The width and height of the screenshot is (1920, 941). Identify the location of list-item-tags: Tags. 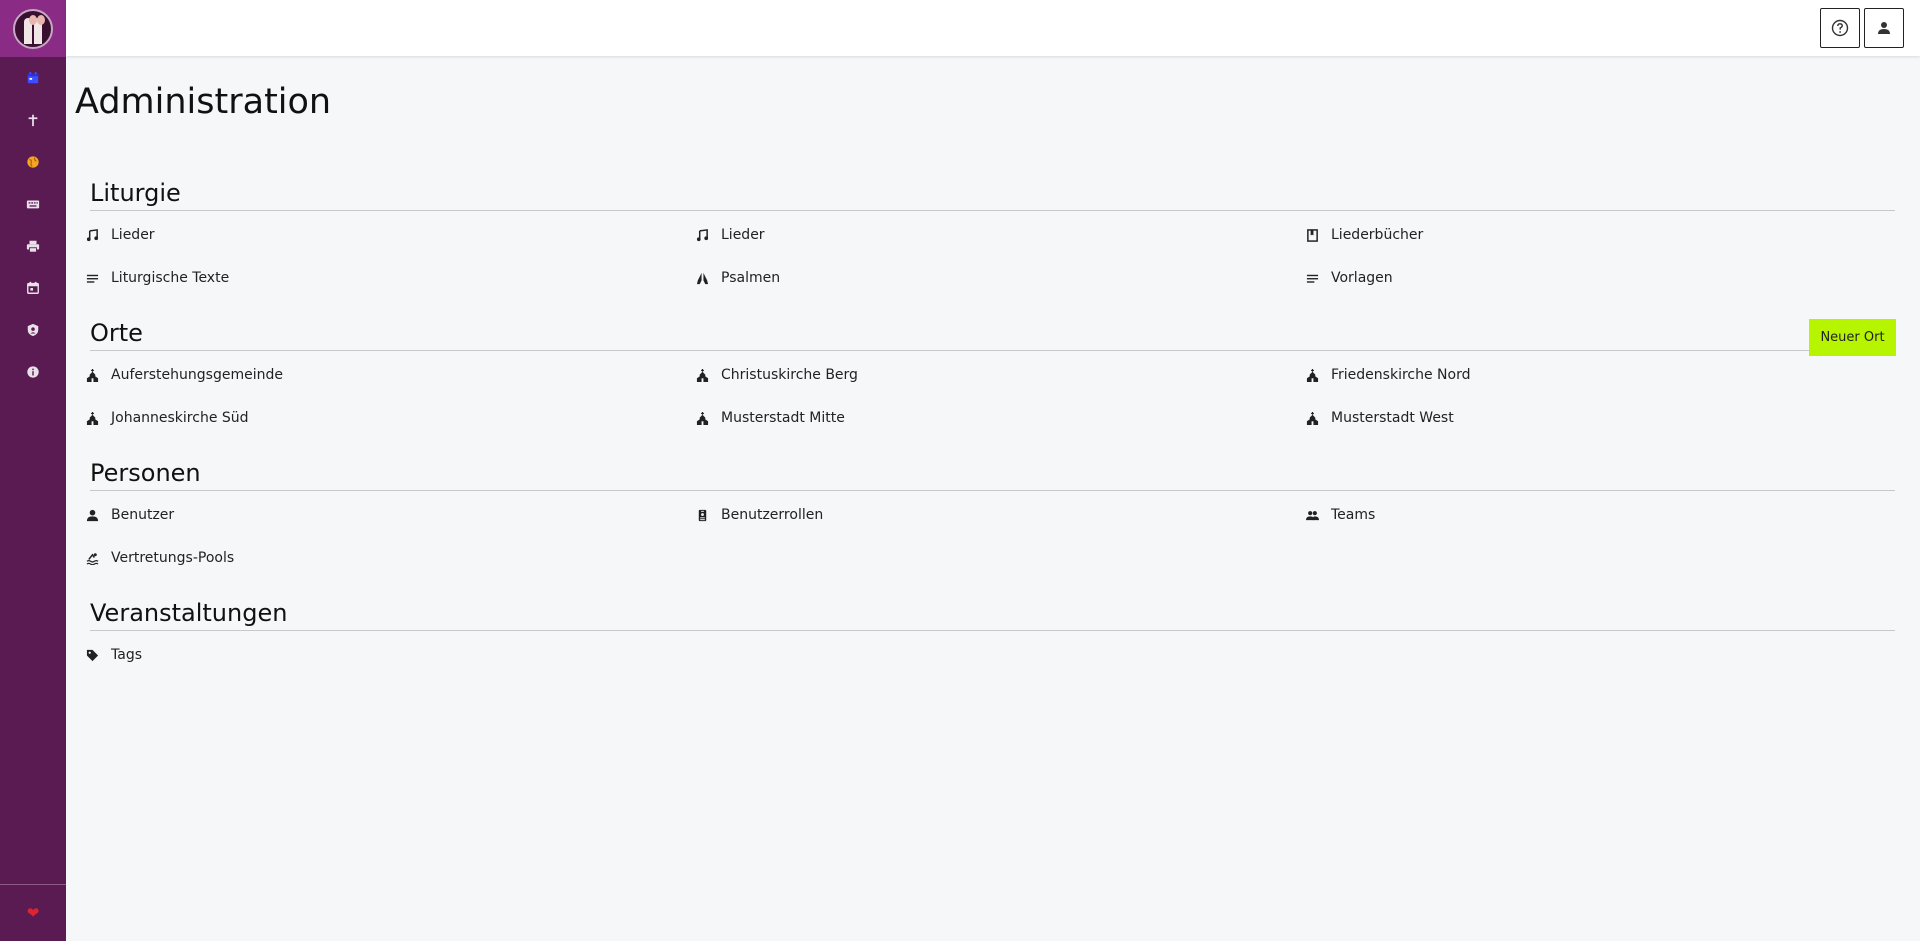
(366, 655).